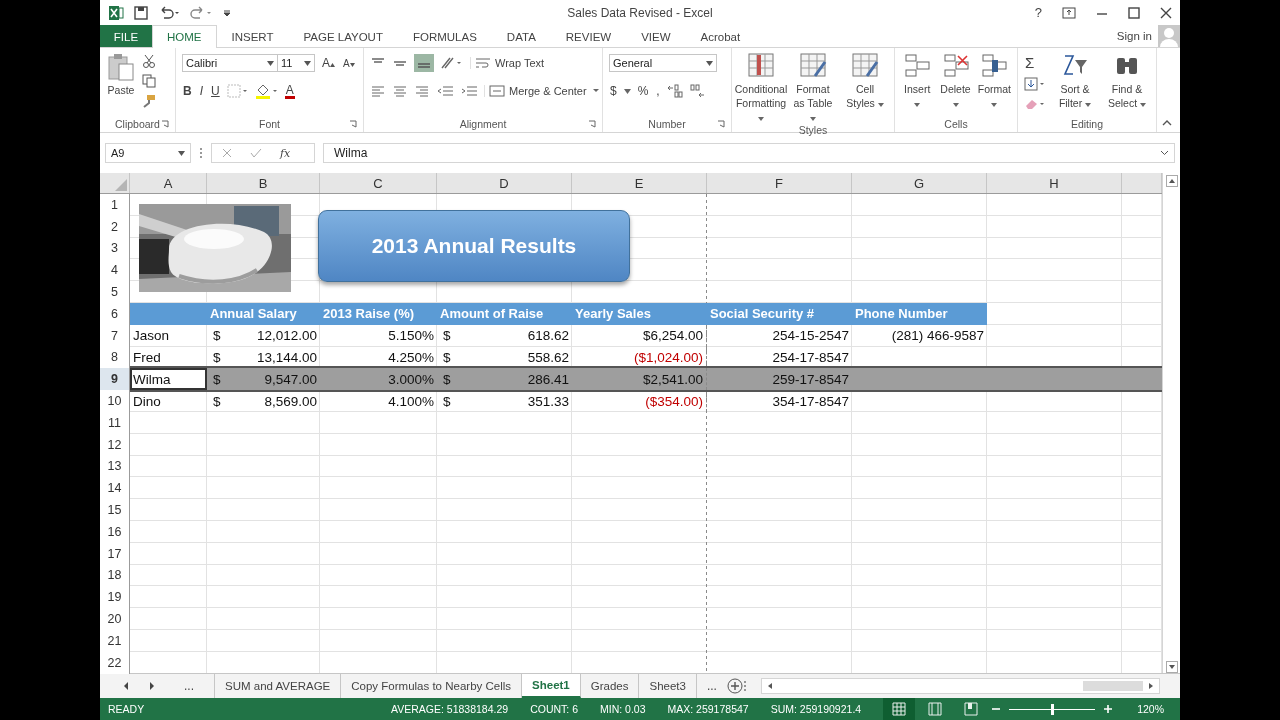 This screenshot has height=720, width=1280. I want to click on find-select-button: Find & Select, so click(1127, 81).